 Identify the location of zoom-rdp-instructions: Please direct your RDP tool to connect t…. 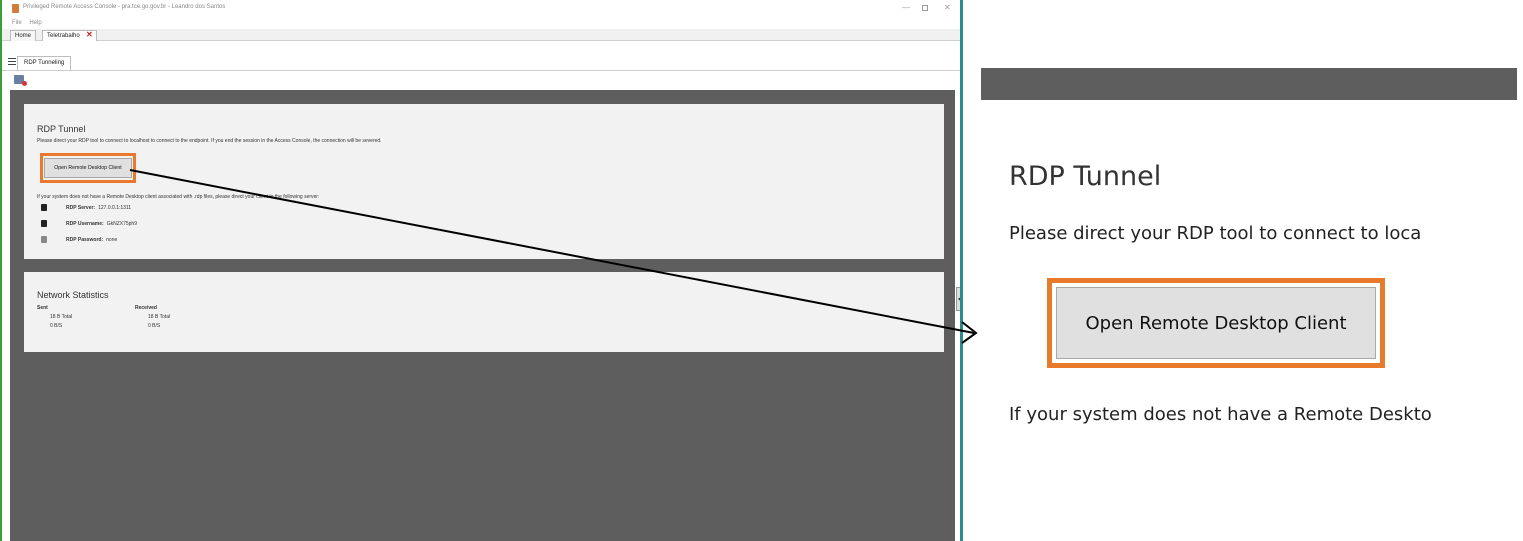
(1215, 233).